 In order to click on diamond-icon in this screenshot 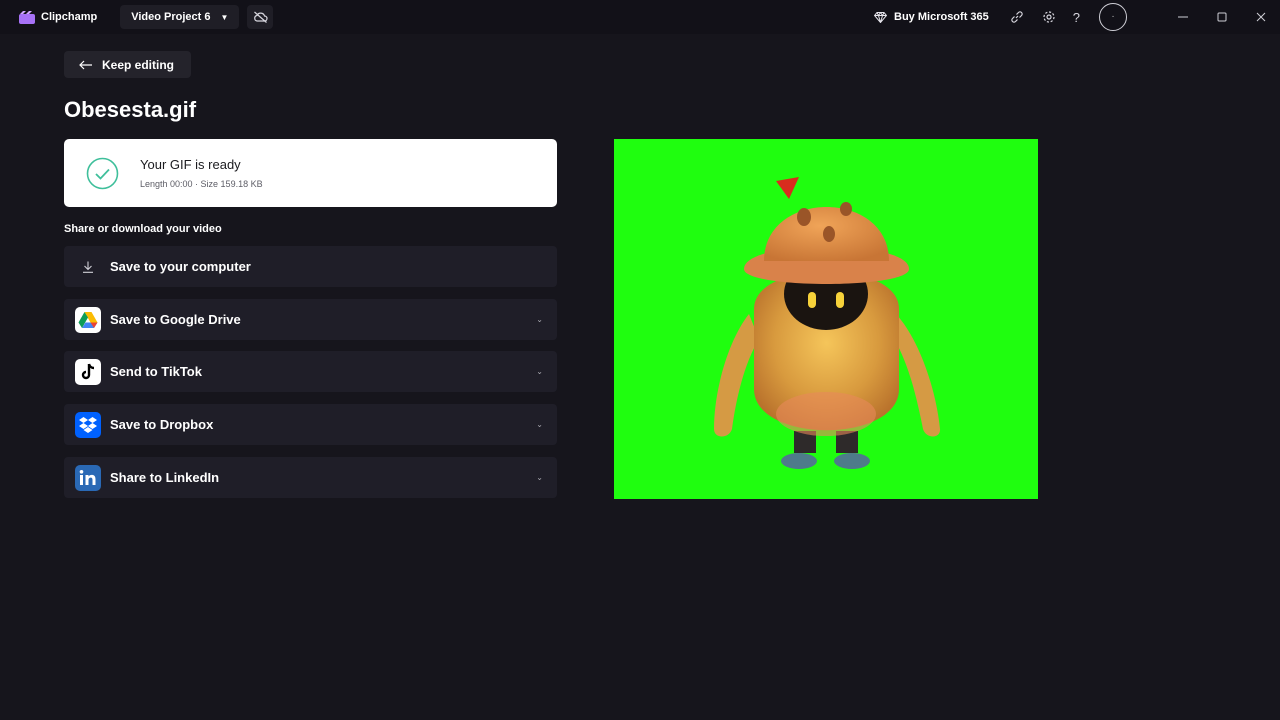, I will do `click(881, 17)`.